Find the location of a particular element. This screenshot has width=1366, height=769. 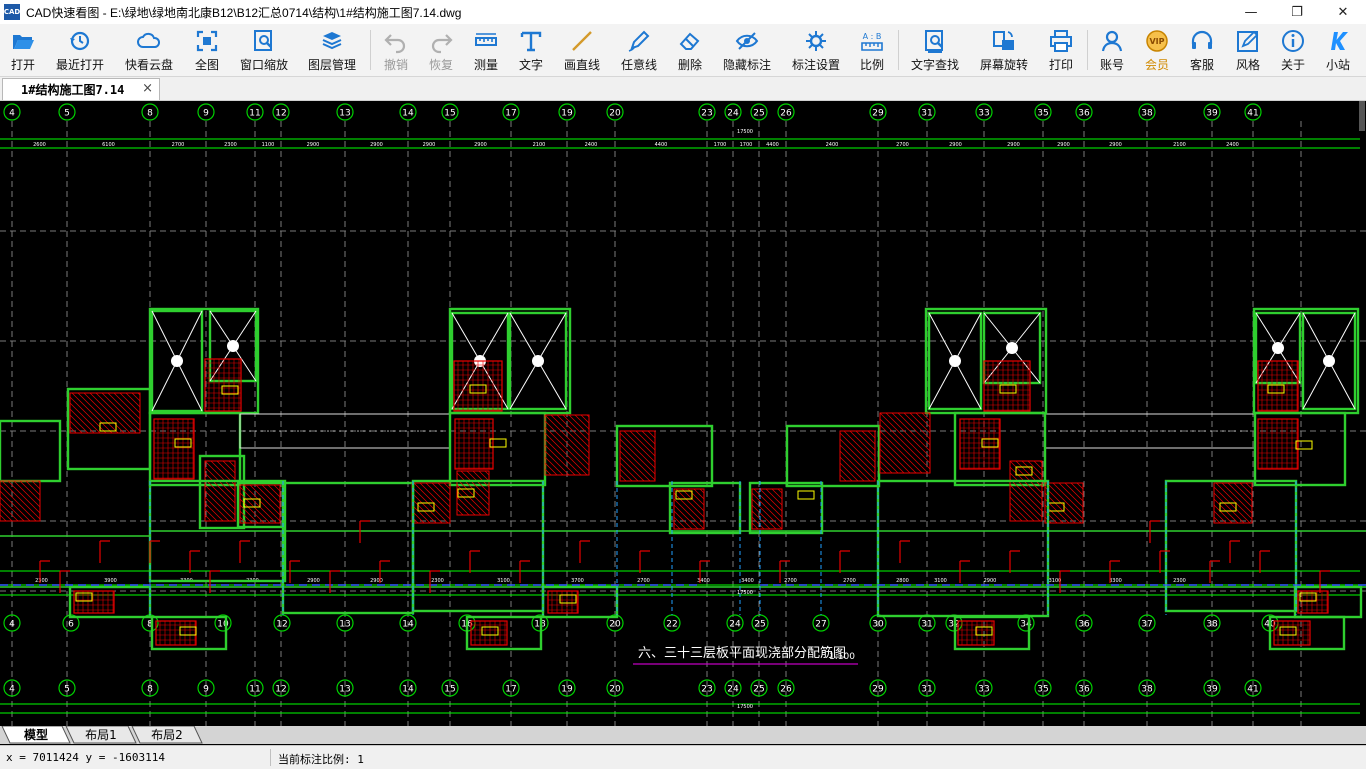

minimize-button: — is located at coordinates (1251, 12).